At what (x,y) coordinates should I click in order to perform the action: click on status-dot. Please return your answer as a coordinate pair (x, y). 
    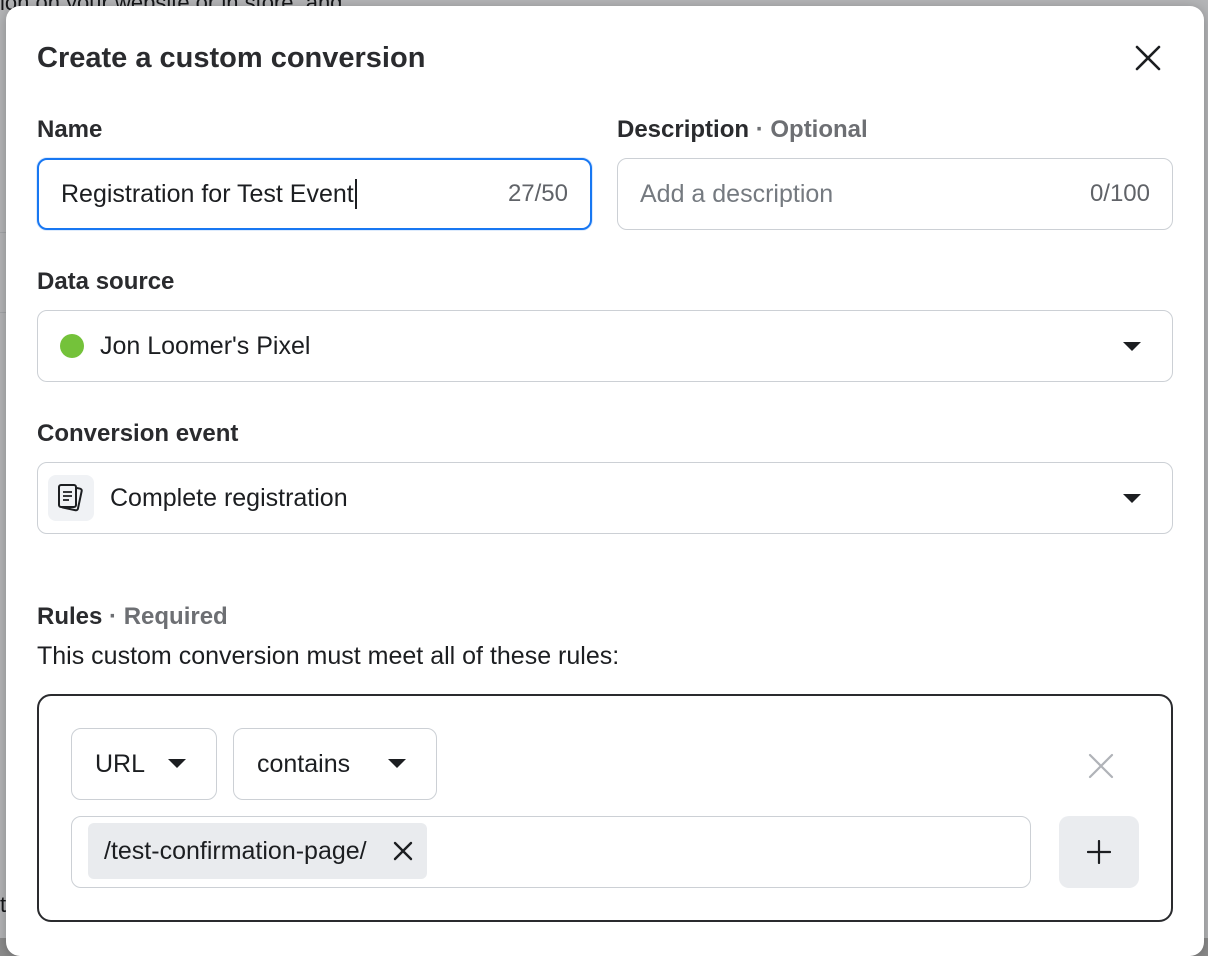
    Looking at the image, I should click on (72, 346).